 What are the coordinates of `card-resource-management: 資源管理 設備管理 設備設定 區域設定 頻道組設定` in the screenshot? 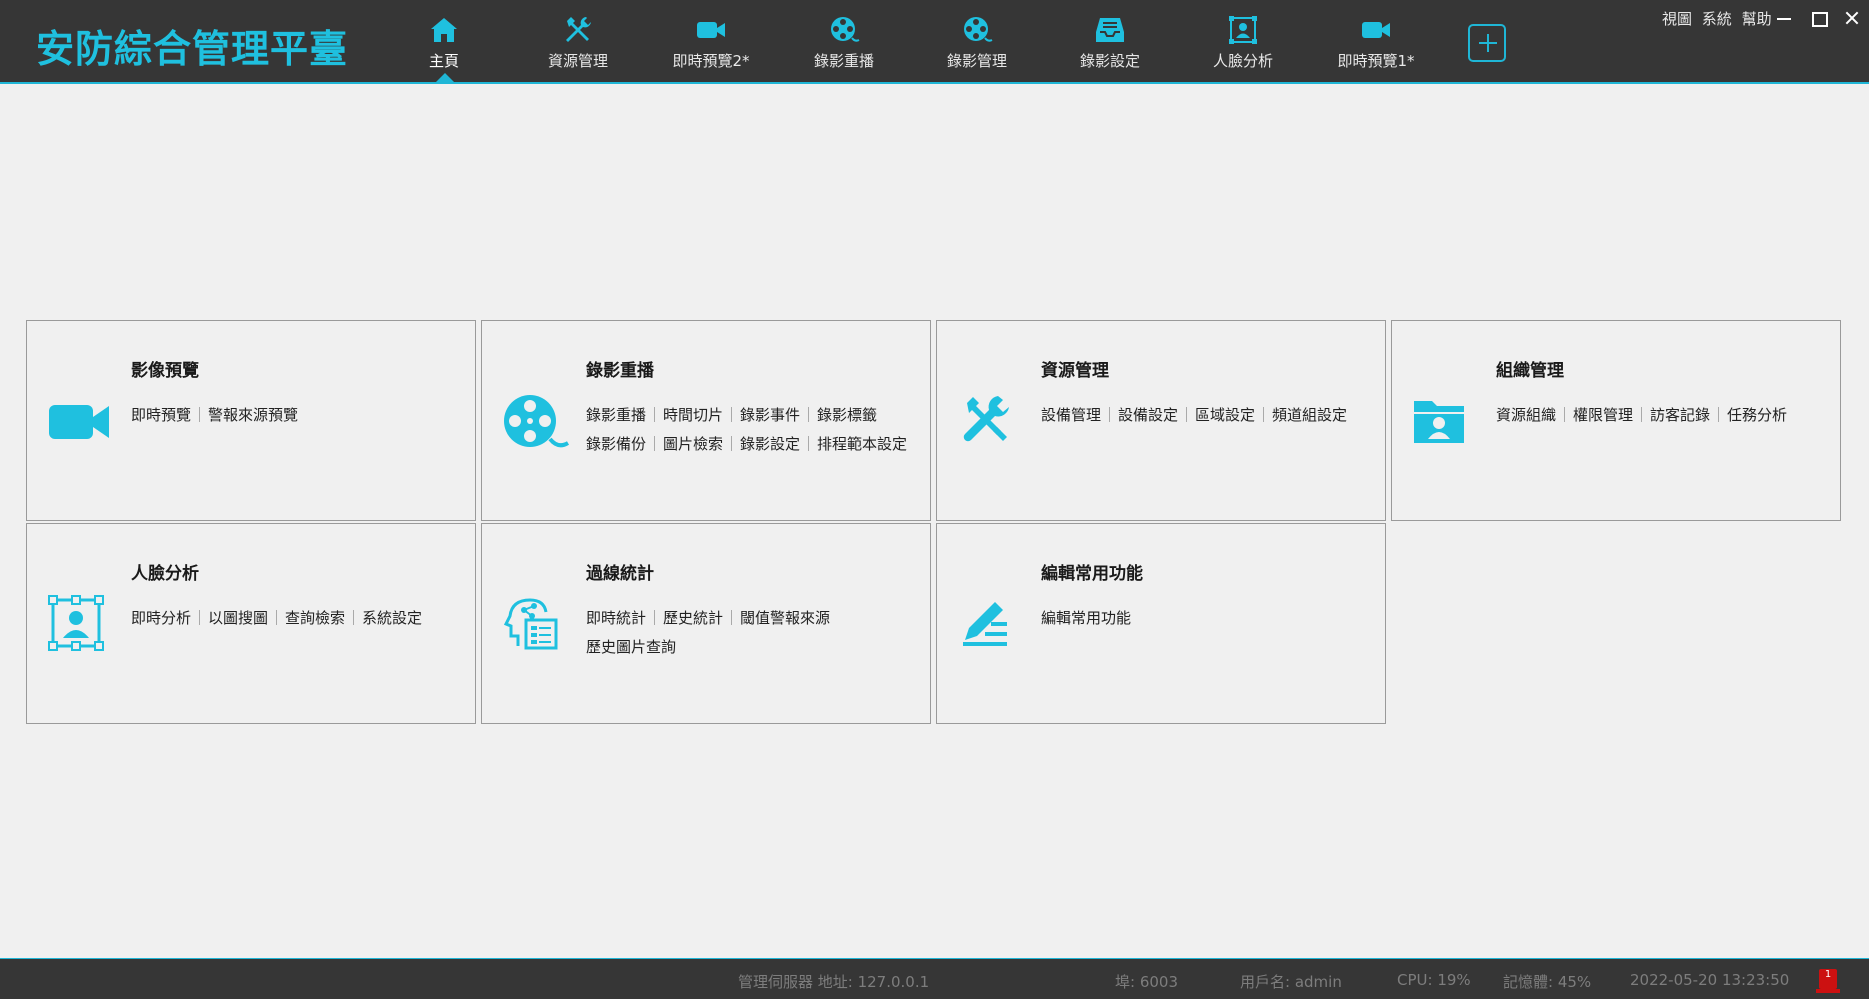 It's located at (1161, 420).